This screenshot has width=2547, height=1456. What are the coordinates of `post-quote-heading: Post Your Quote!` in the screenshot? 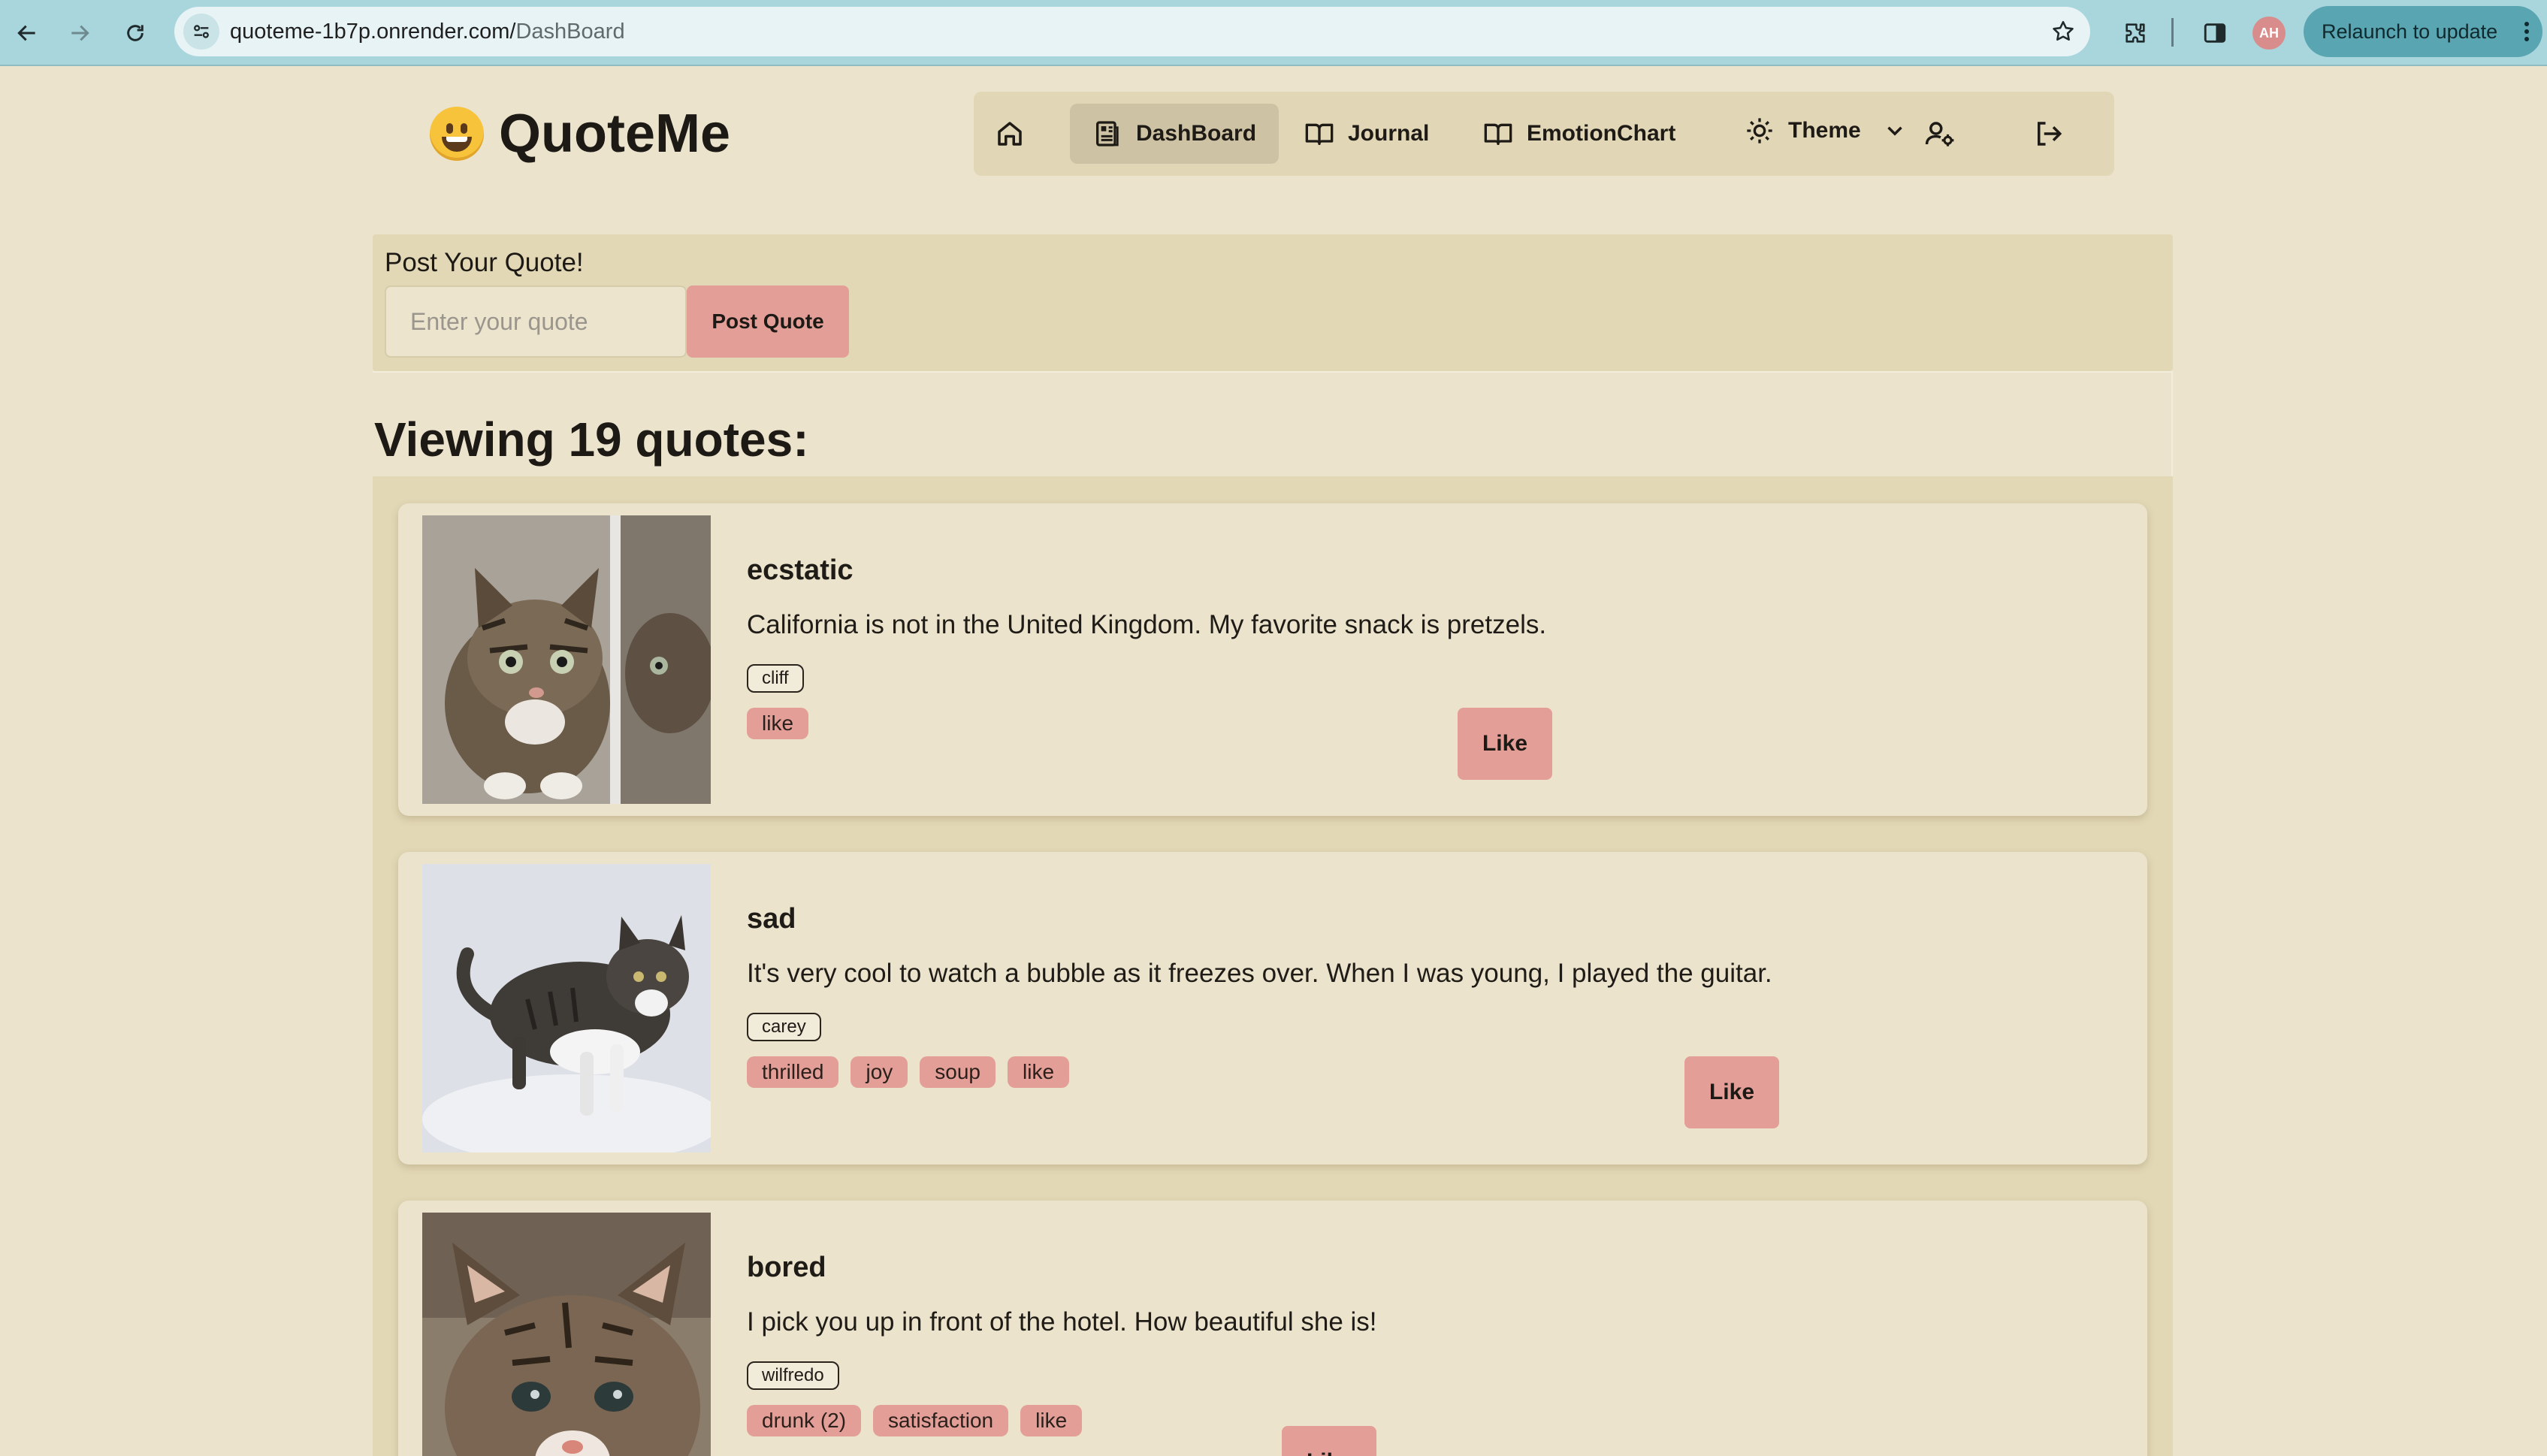 It's located at (484, 262).